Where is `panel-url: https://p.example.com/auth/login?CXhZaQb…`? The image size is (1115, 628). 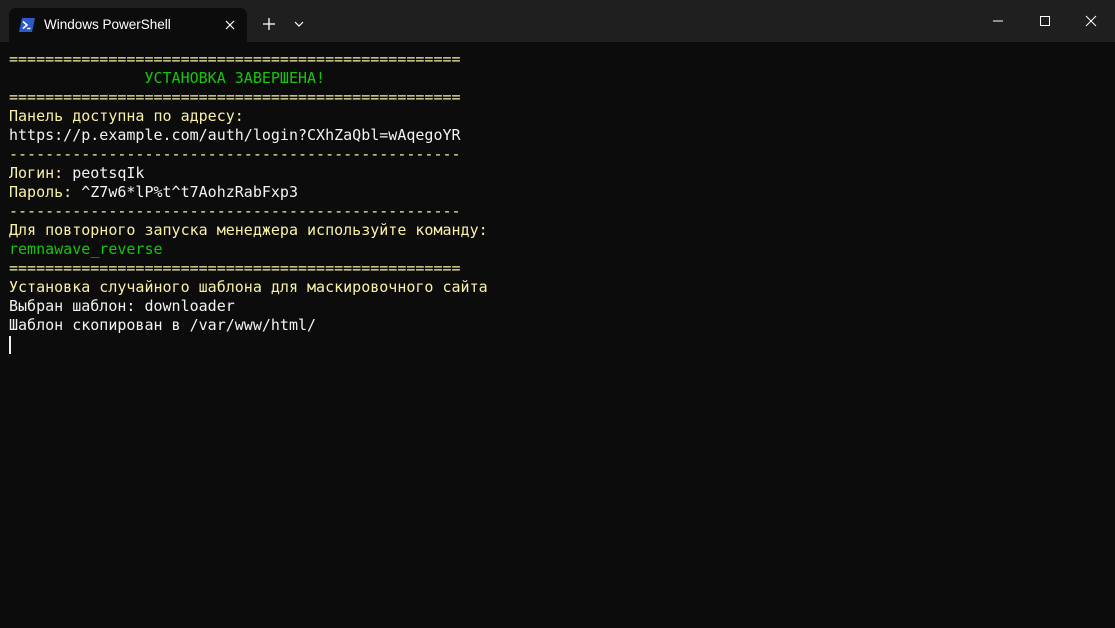 panel-url: https://p.example.com/auth/login?CXhZaQb… is located at coordinates (235, 135).